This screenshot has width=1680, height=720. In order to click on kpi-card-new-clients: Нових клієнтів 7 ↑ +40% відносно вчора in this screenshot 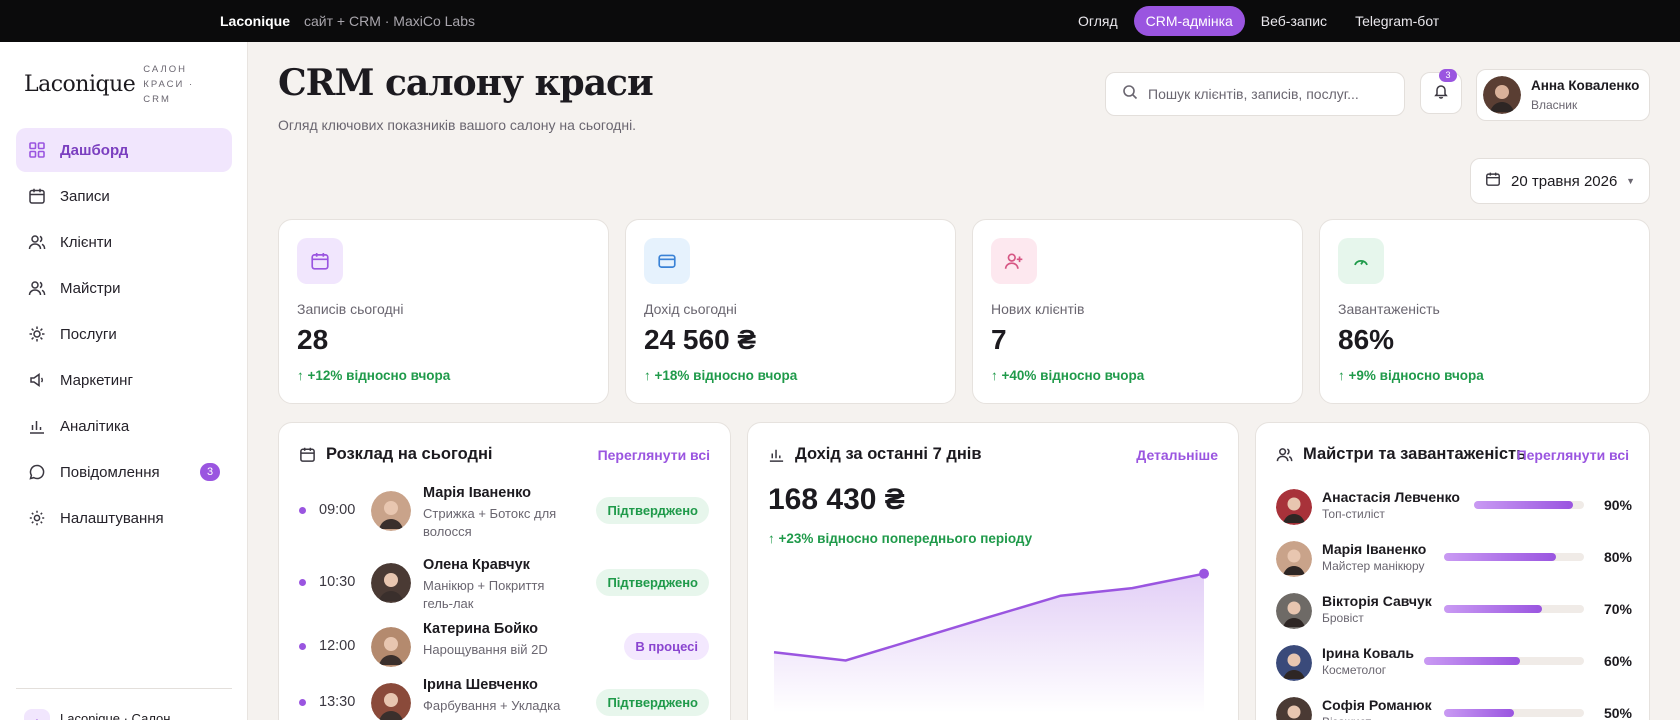, I will do `click(1137, 311)`.